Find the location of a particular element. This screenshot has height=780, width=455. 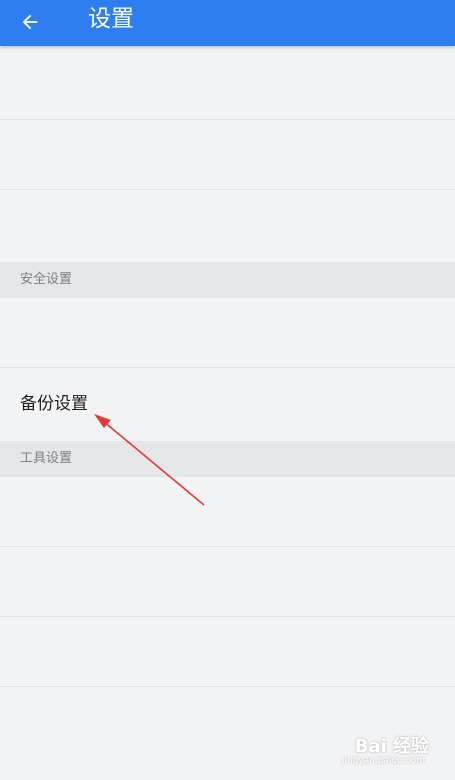

back-button is located at coordinates (30, 22).